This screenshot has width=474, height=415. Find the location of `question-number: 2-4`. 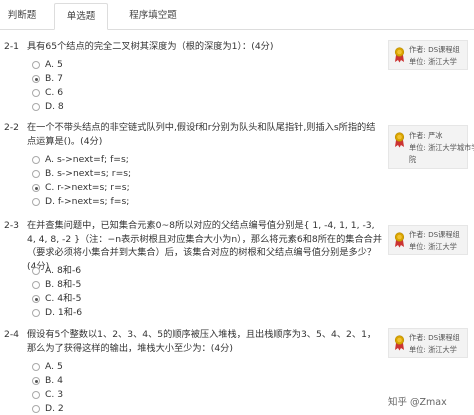

question-number: 2-4 is located at coordinates (12, 334).